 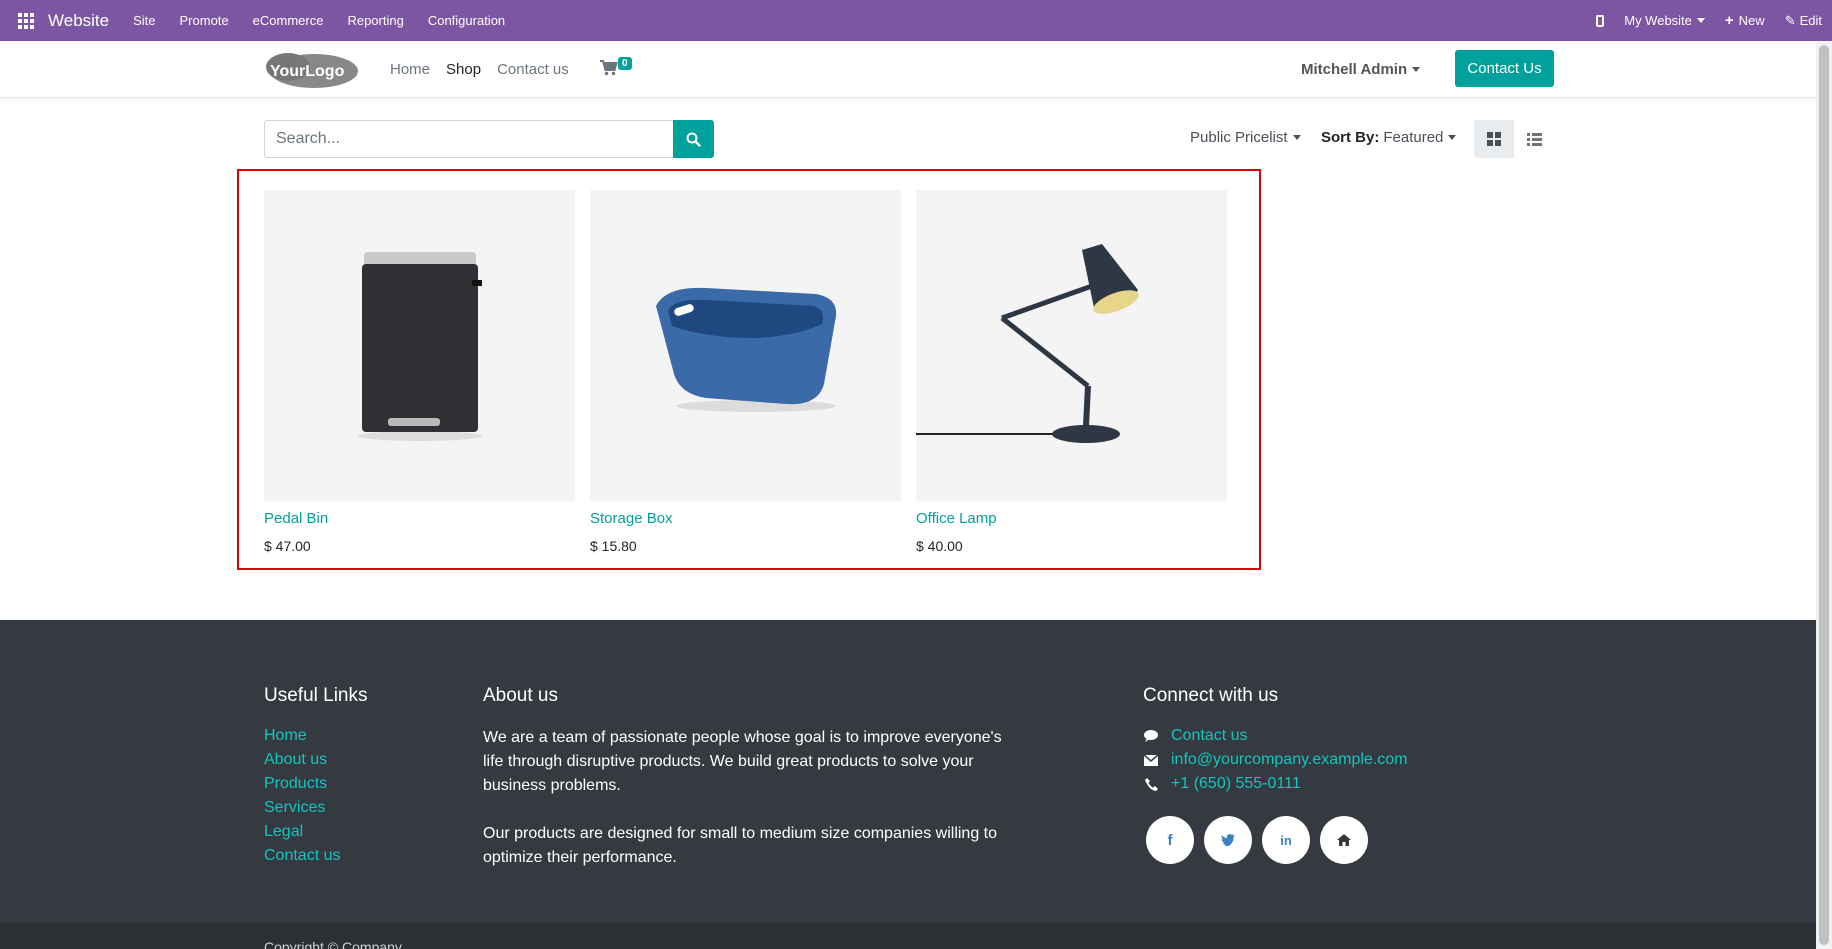 I want to click on footer-link-contact-us: Contact us, so click(x=302, y=856).